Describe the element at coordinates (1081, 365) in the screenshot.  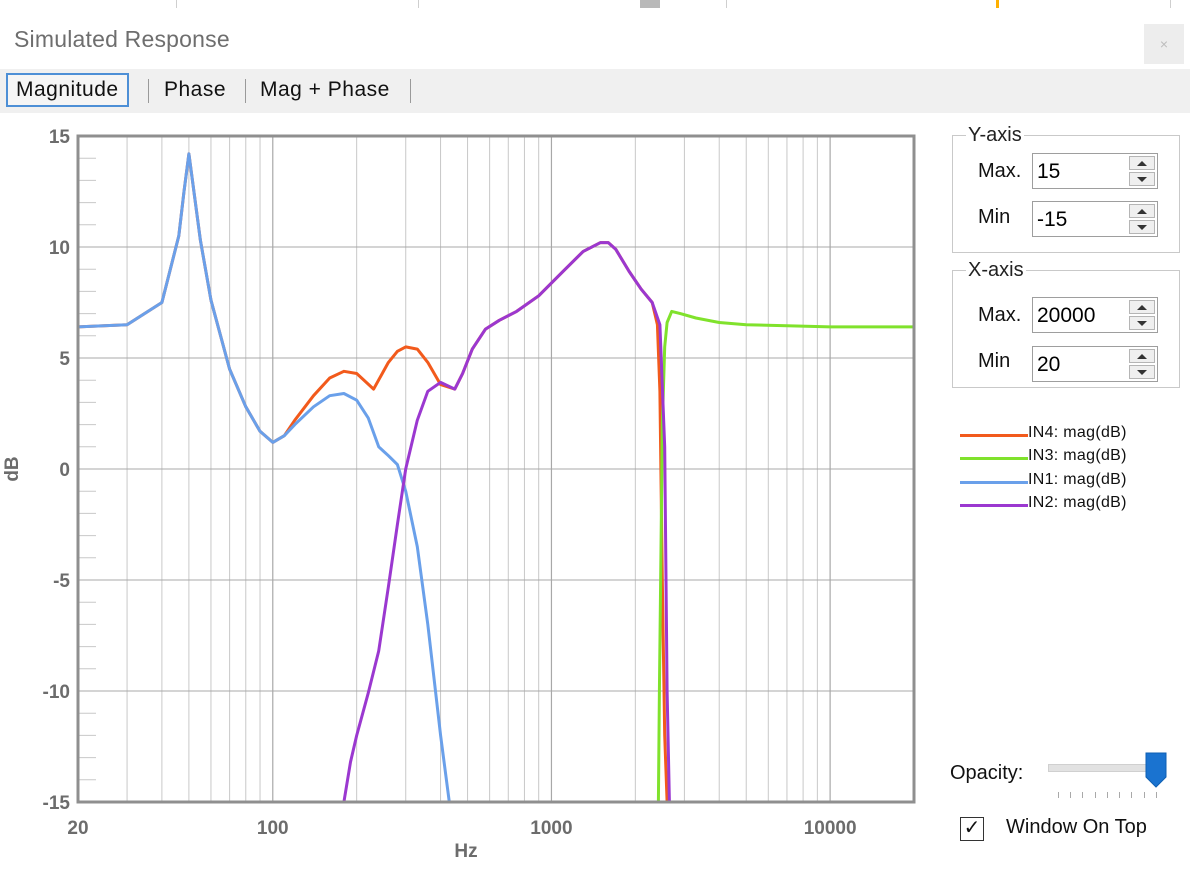
I see `x-min-input` at that location.